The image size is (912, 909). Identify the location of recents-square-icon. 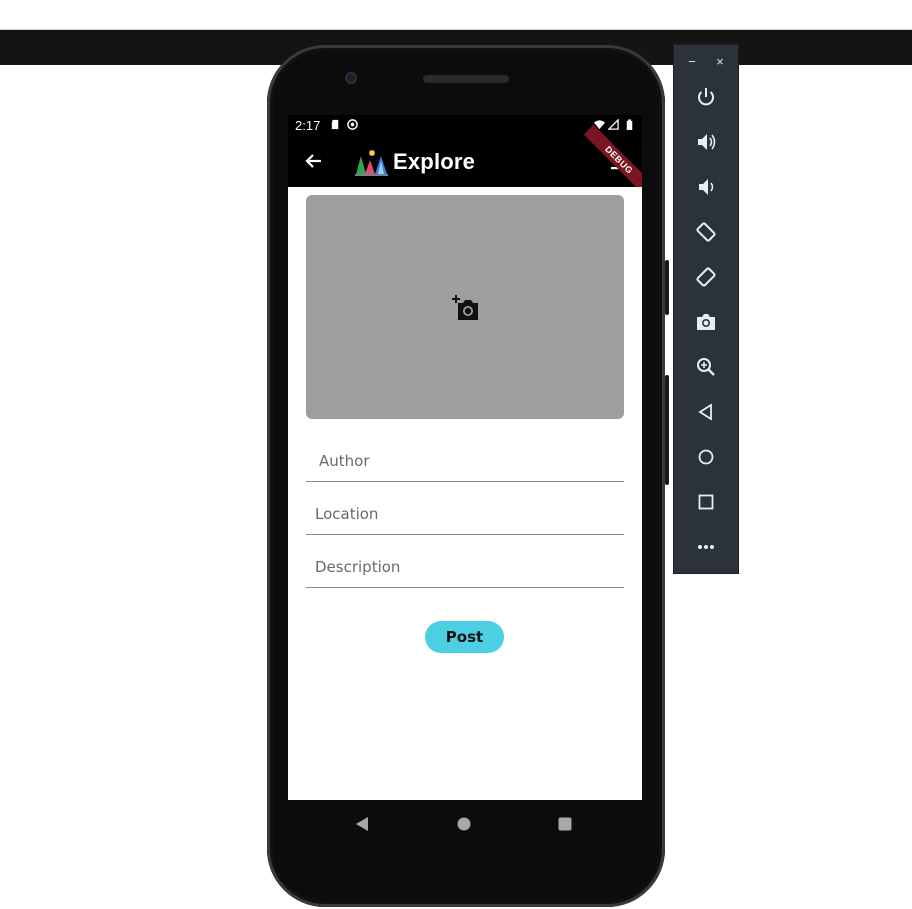
(565, 824).